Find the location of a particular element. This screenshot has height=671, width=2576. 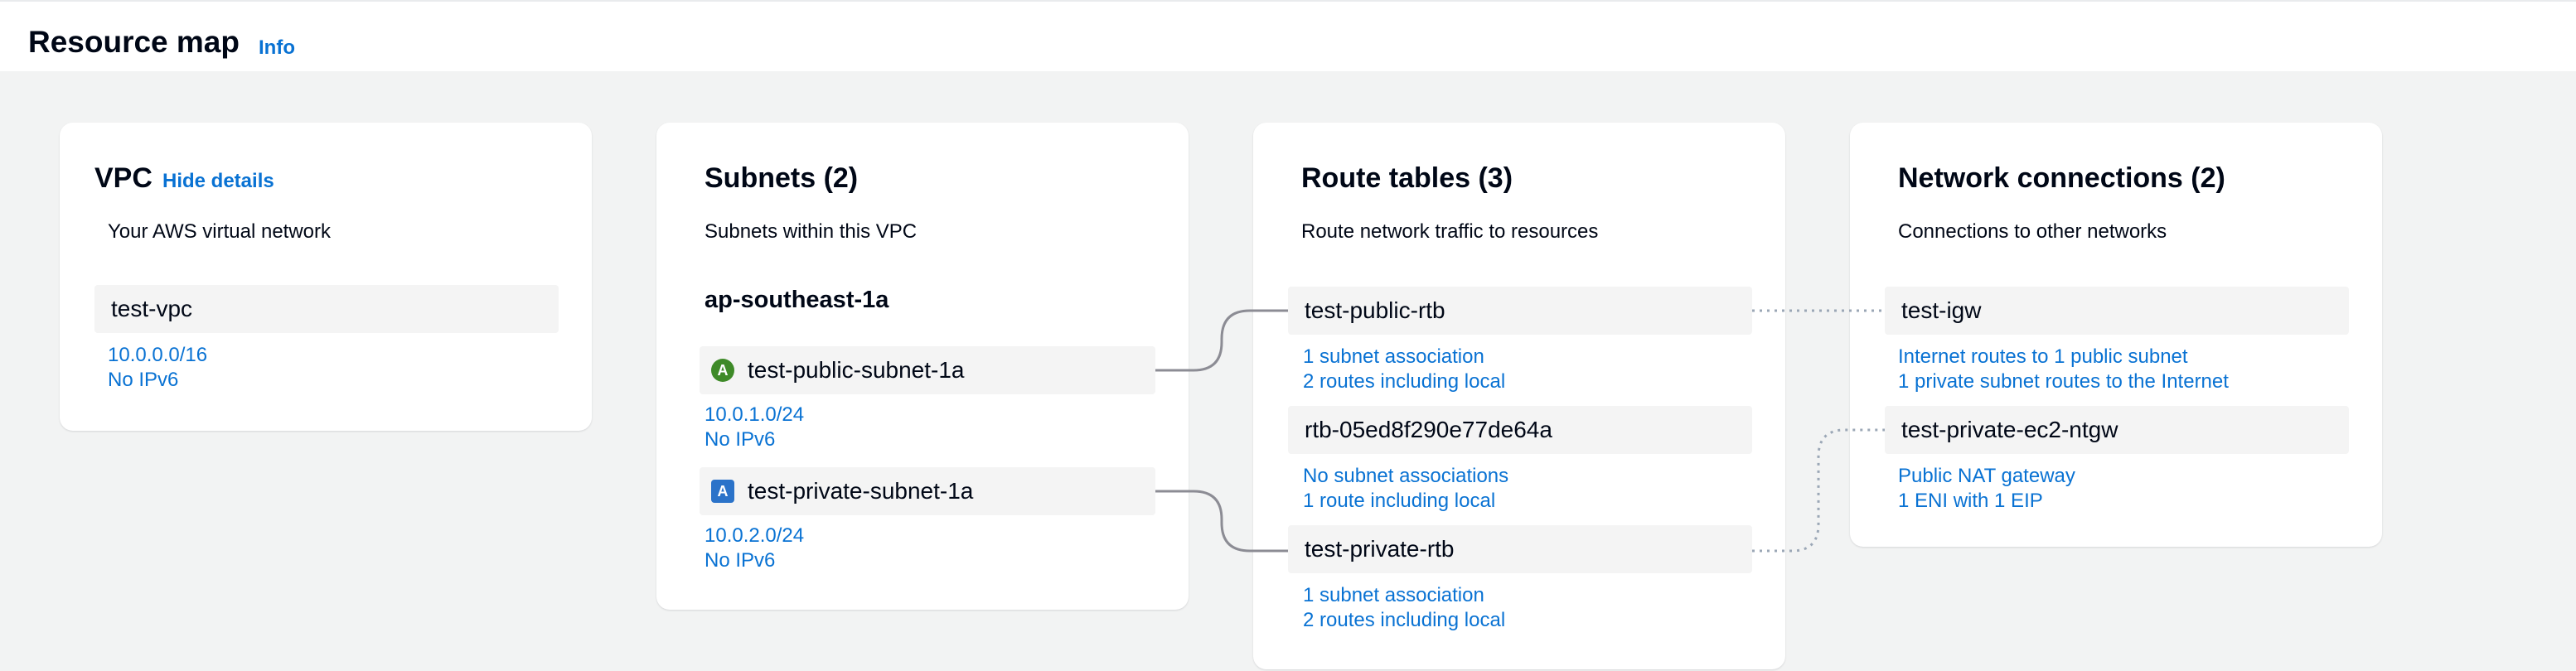

info-link: Info is located at coordinates (277, 48).